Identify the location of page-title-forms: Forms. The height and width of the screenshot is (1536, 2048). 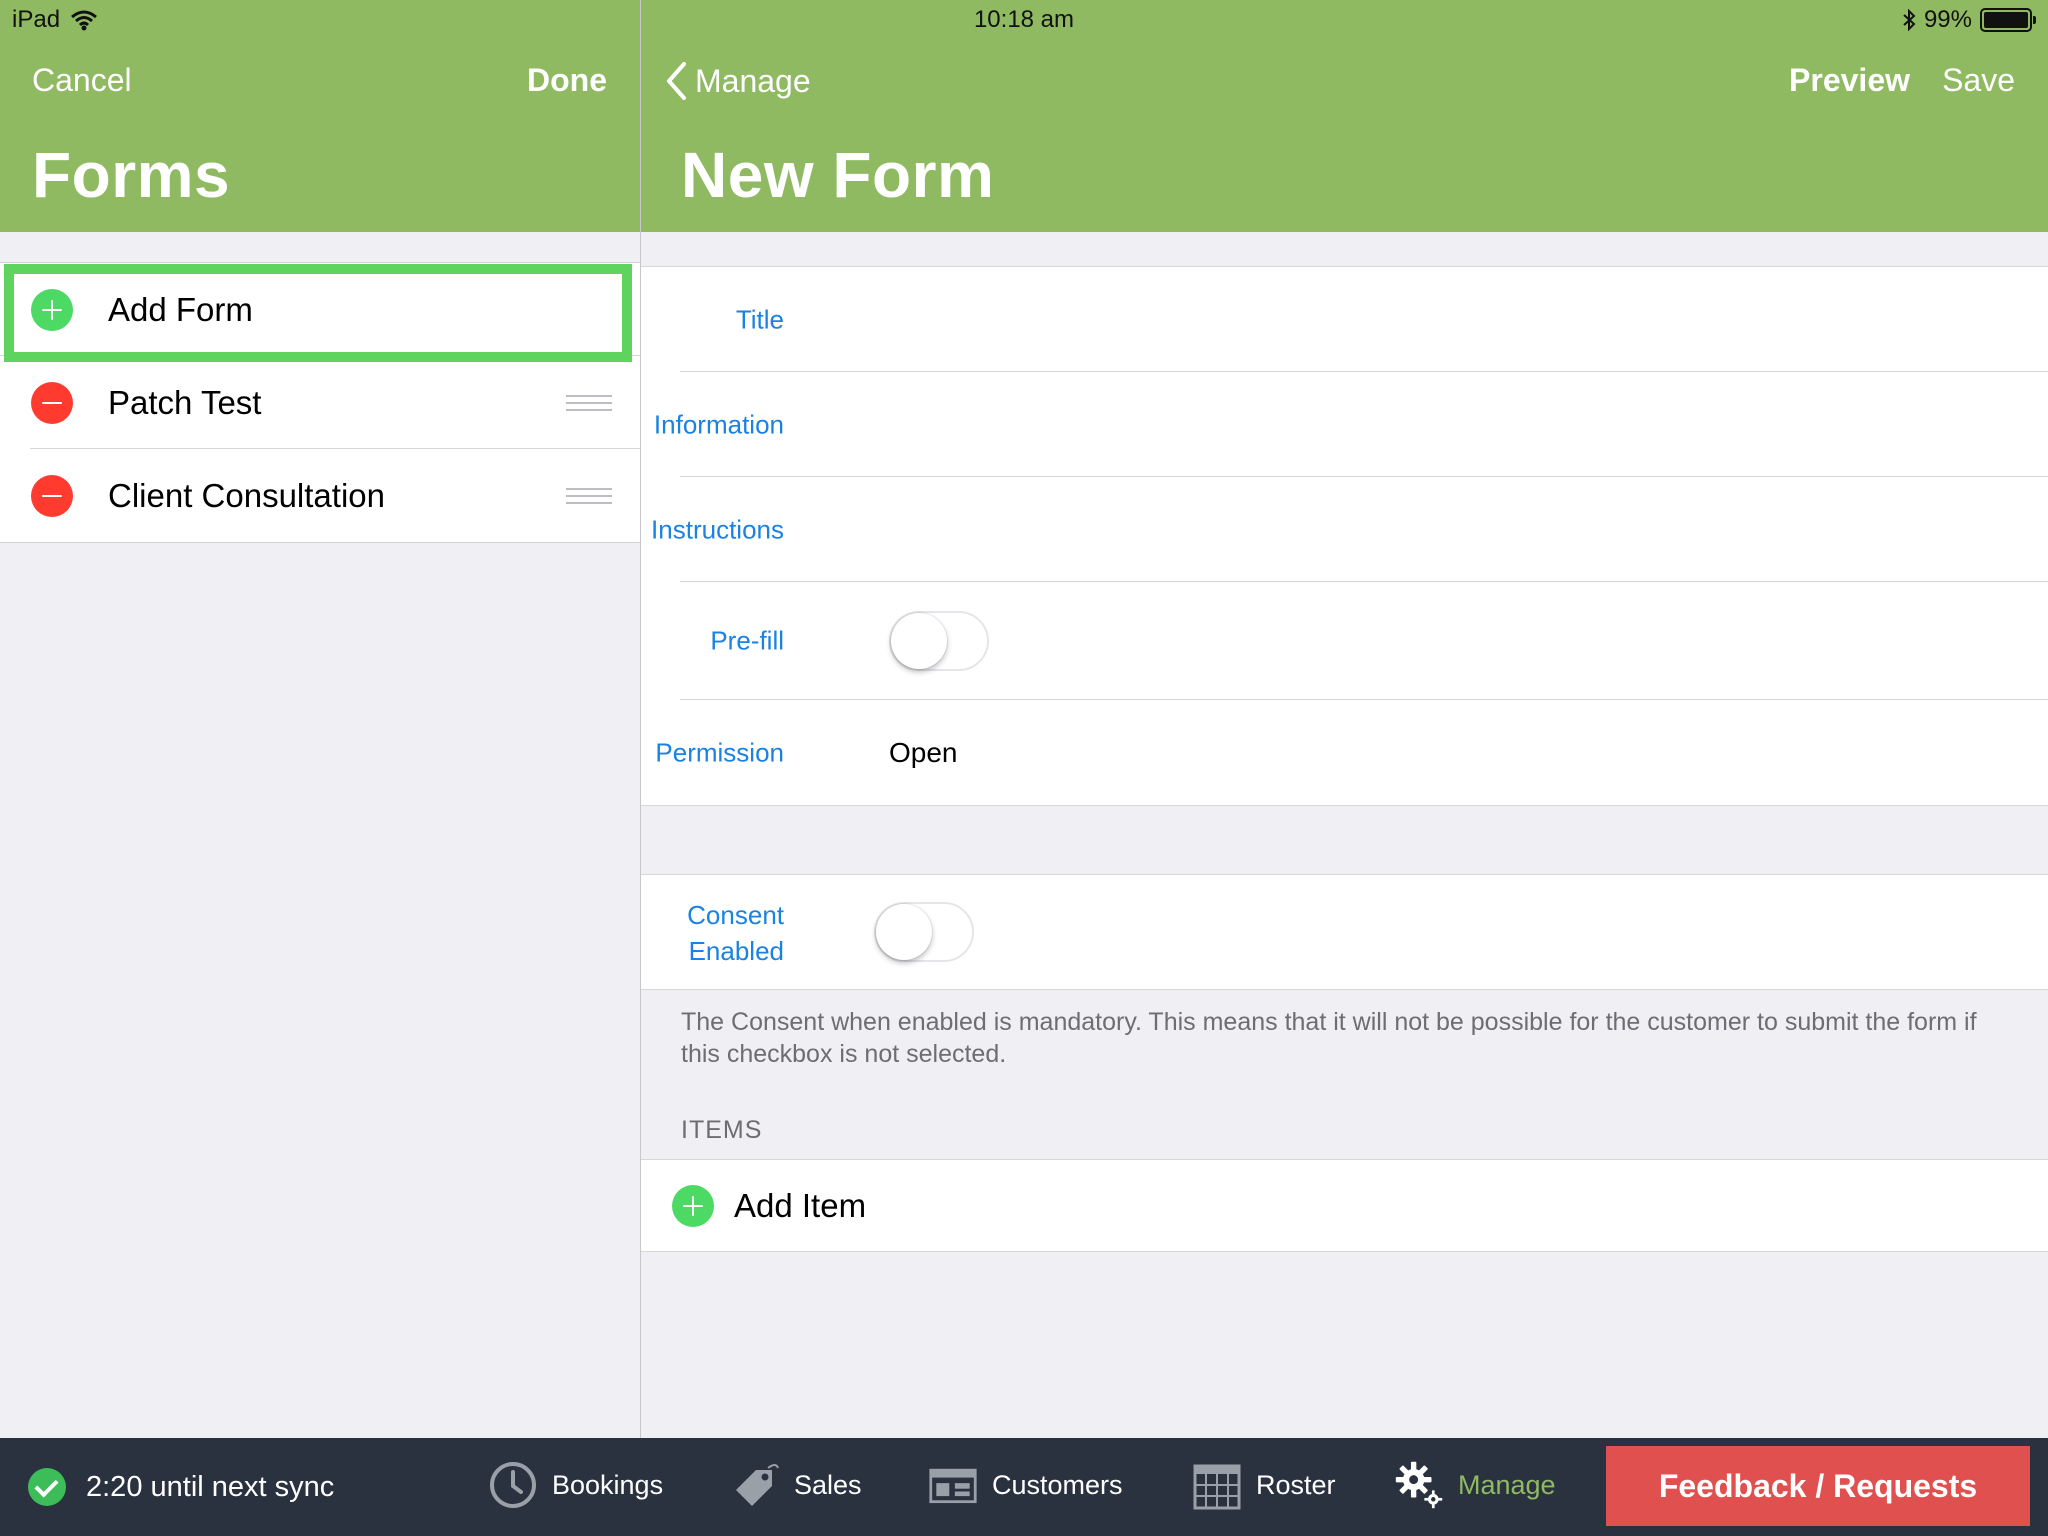
(131, 175).